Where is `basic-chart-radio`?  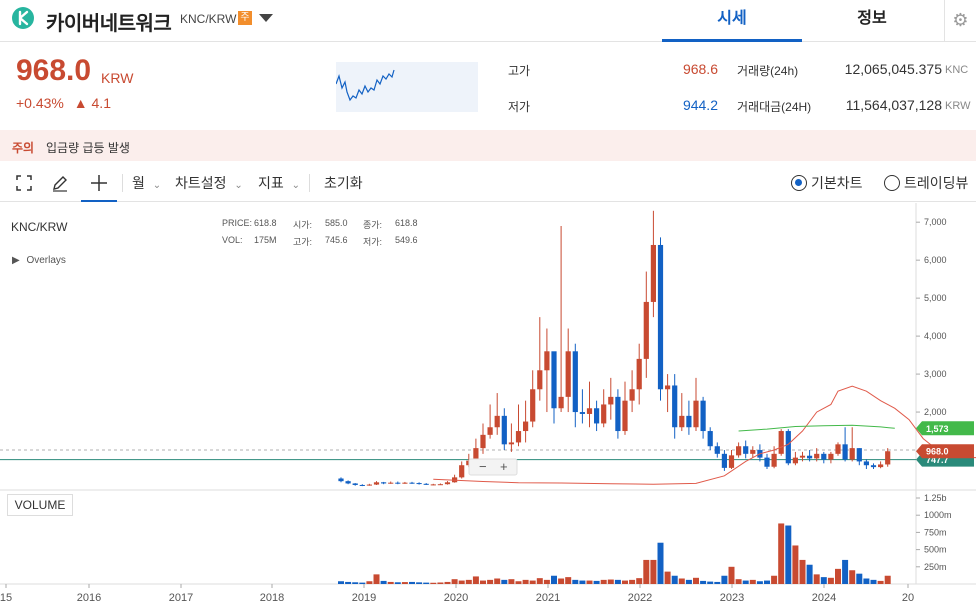
basic-chart-radio is located at coordinates (799, 183).